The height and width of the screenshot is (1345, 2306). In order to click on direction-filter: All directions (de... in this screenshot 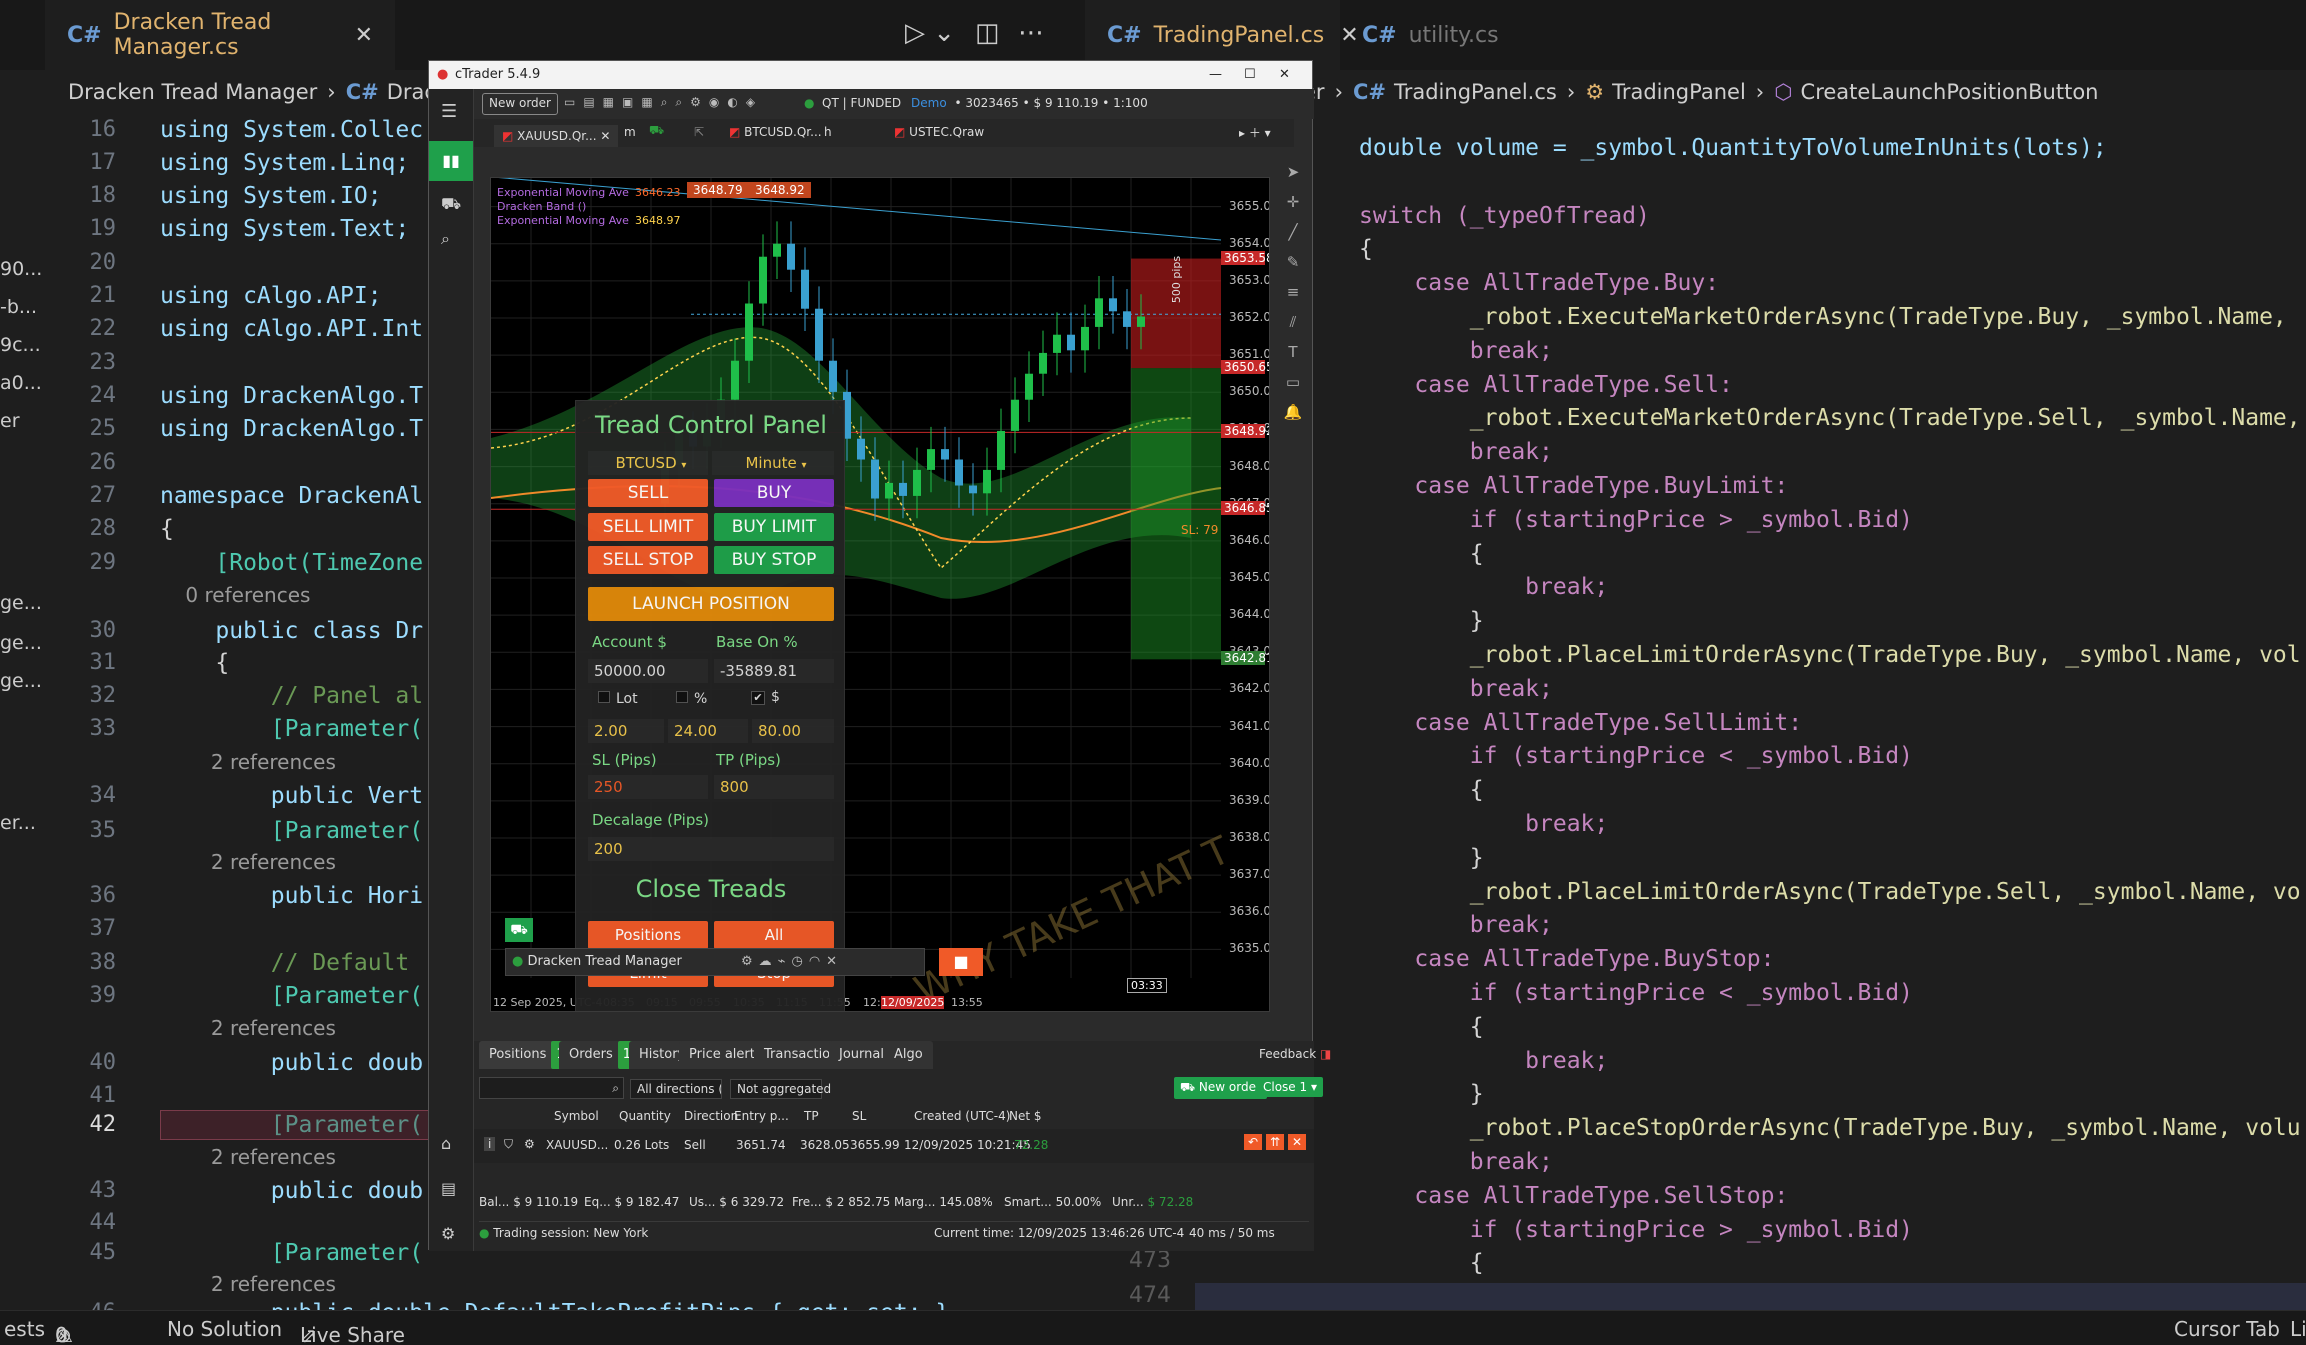, I will do `click(676, 1089)`.